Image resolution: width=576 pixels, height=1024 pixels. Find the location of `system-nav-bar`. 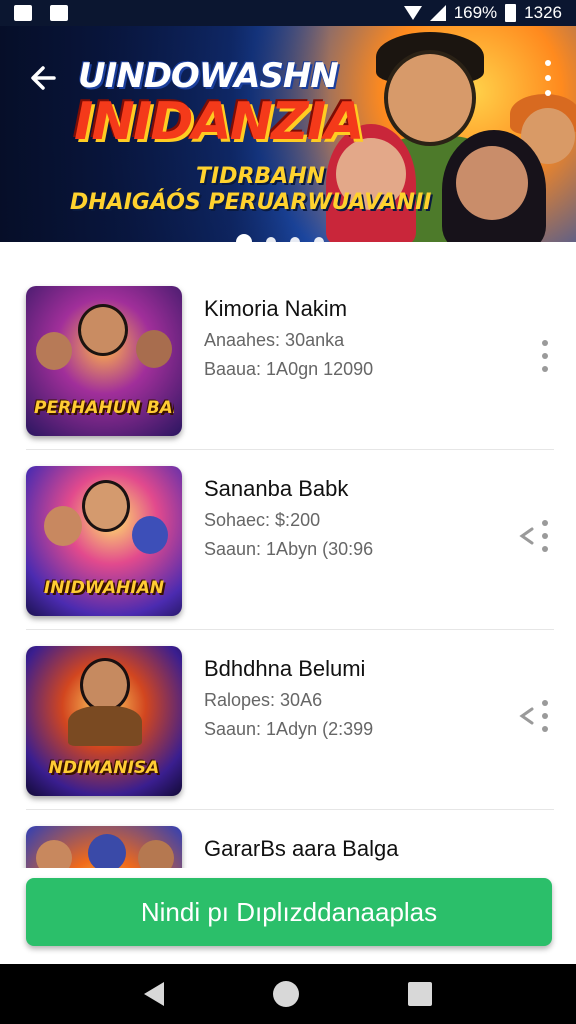

system-nav-bar is located at coordinates (288, 994).